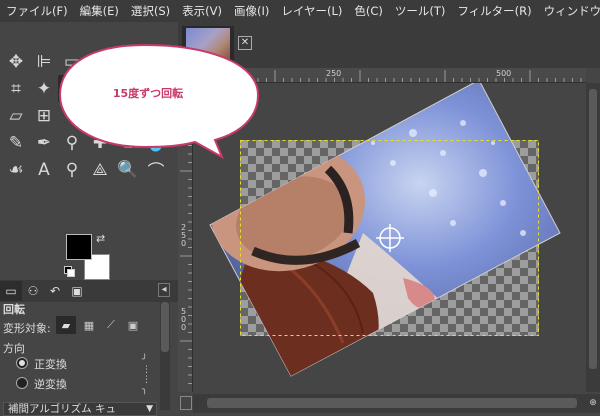 This screenshot has width=600, height=416. I want to click on eraser-icon: ◫, so click(156, 115).